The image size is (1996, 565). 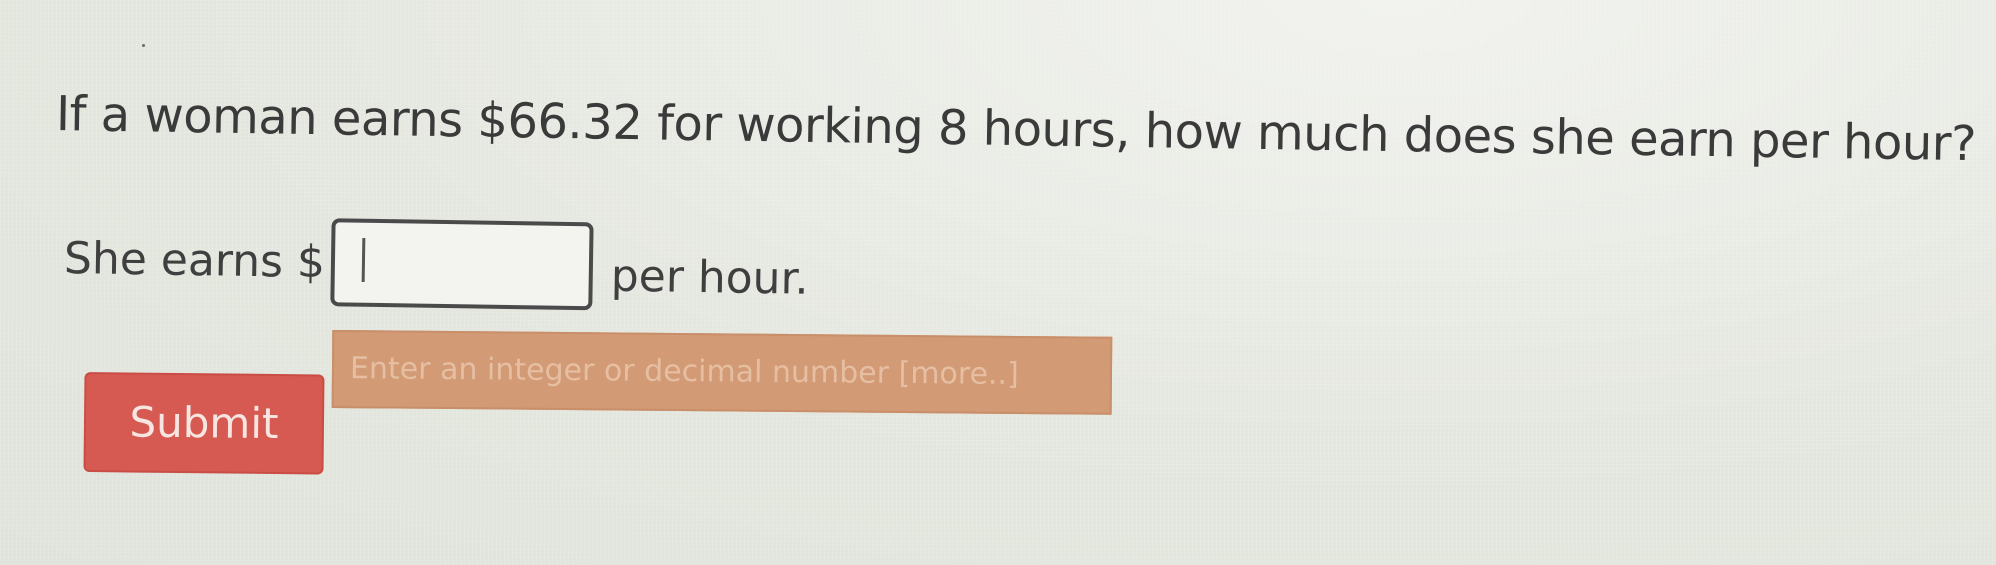 I want to click on answer-prefix: She earns $, so click(x=194, y=260).